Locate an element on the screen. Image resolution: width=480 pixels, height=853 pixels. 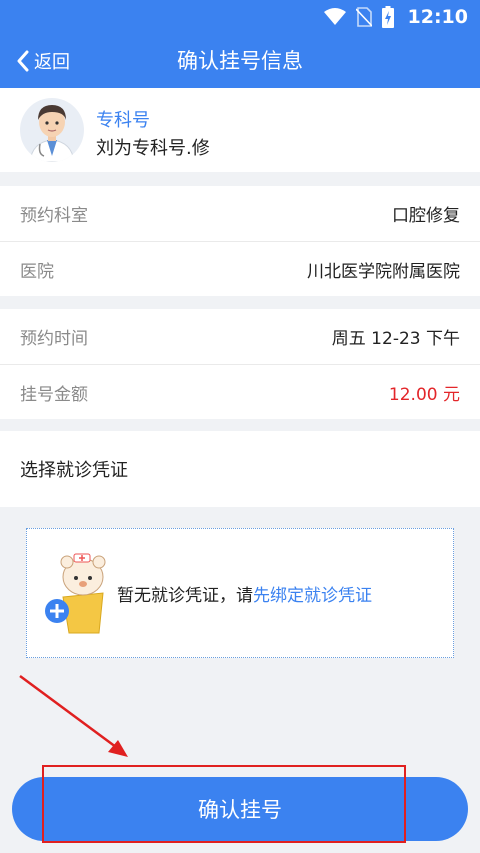
doctor-avatar is located at coordinates (52, 130).